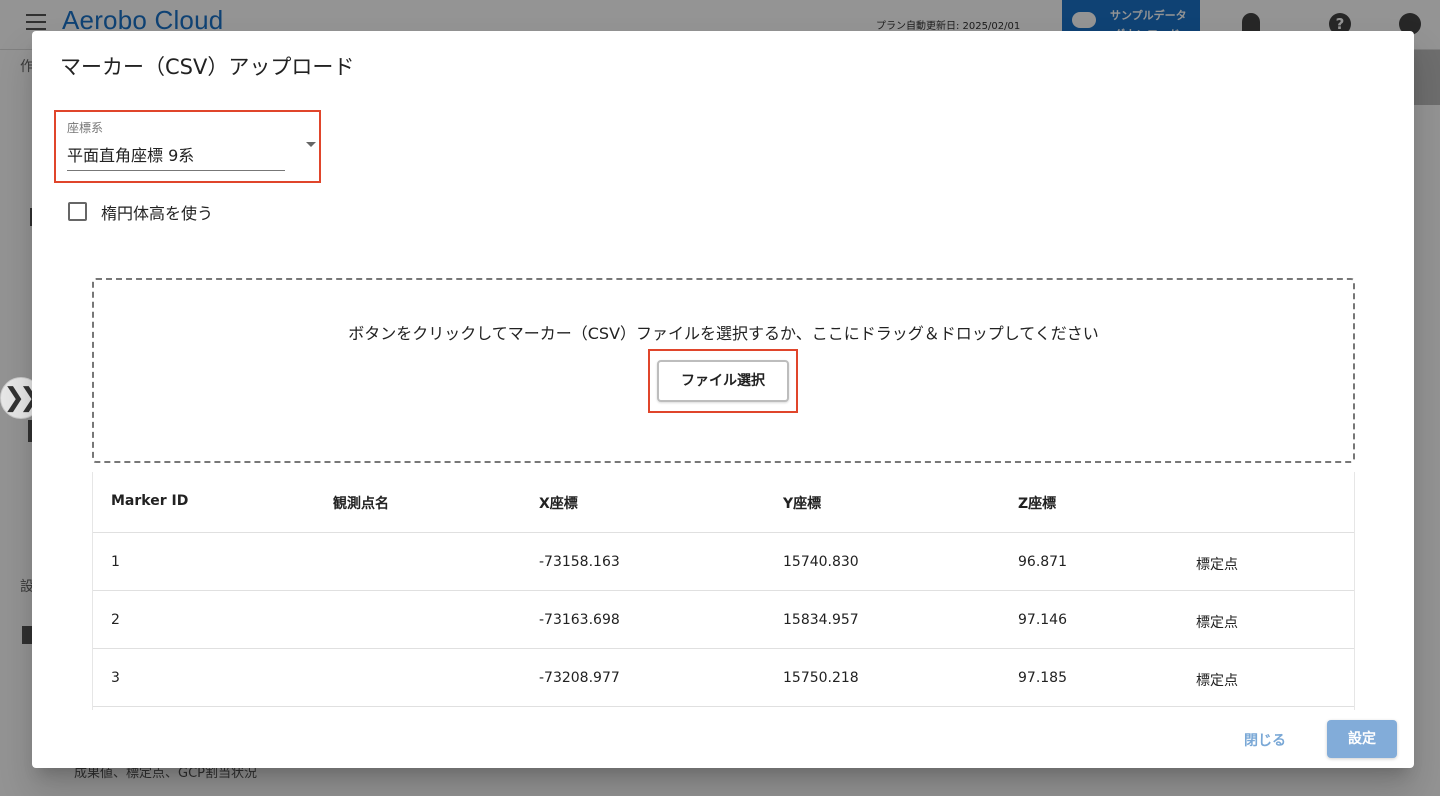  Describe the element at coordinates (723, 620) in the screenshot. I see `table-row: 2 -73163.698 15834.957 97.146 標定点` at that location.